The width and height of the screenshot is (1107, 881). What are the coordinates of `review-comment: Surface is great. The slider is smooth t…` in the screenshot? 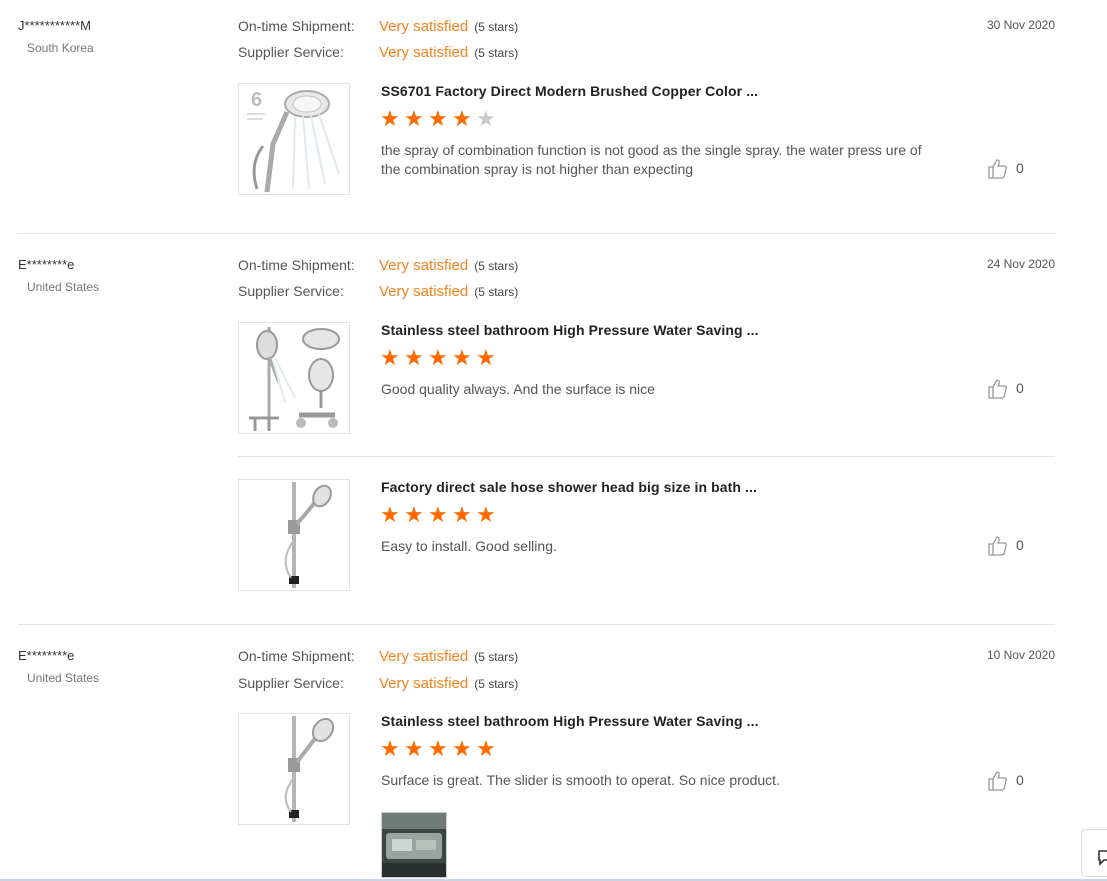 It's located at (580, 780).